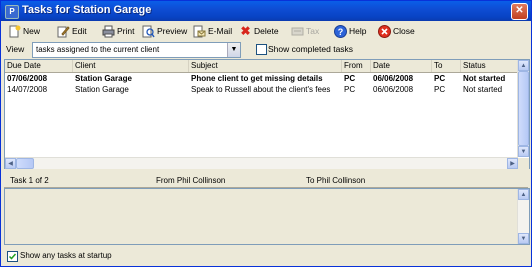 The width and height of the screenshot is (532, 267). Describe the element at coordinates (131, 66) in the screenshot. I see `column-header-client: Client` at that location.